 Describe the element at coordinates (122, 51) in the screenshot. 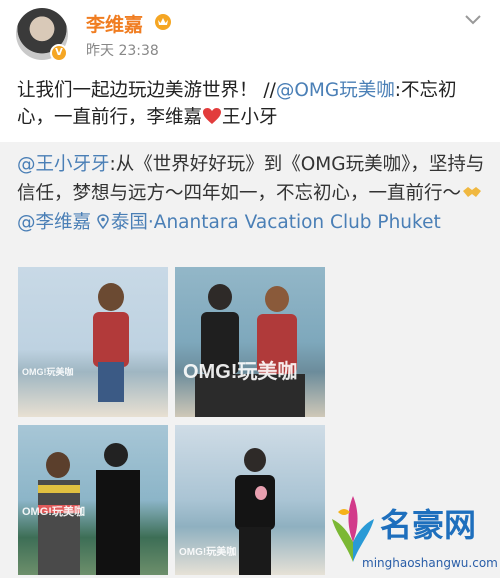

I see `timestamp: 昨天 23:38` at that location.